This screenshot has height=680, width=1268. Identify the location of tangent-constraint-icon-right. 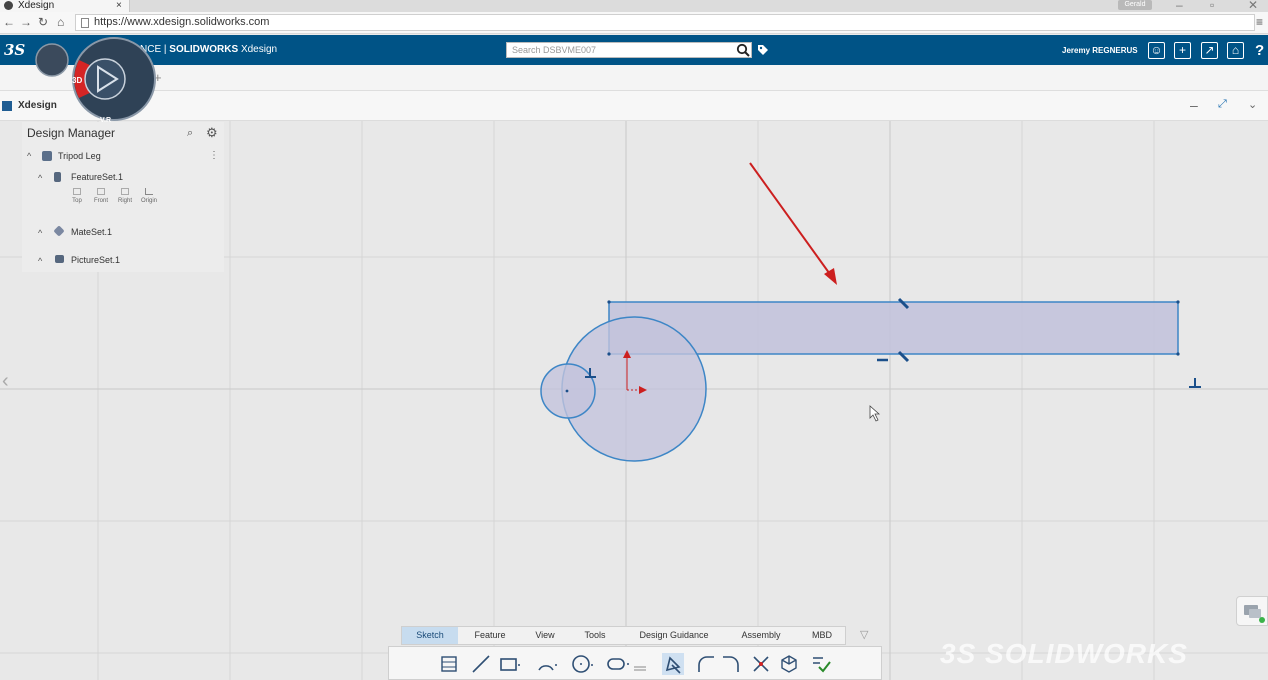
(1195, 383).